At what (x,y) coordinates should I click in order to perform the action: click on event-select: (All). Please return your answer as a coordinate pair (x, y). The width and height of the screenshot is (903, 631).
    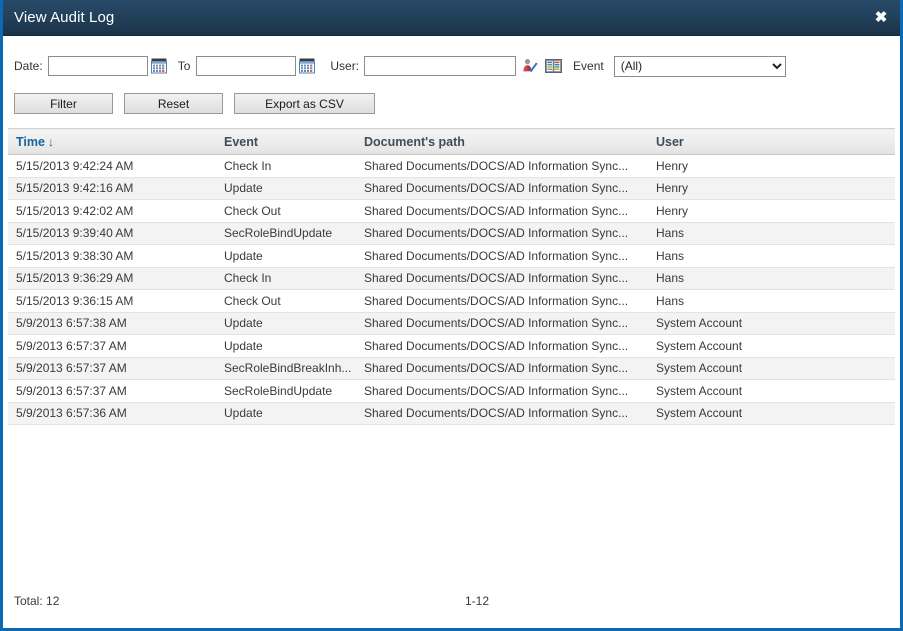
    Looking at the image, I should click on (699, 66).